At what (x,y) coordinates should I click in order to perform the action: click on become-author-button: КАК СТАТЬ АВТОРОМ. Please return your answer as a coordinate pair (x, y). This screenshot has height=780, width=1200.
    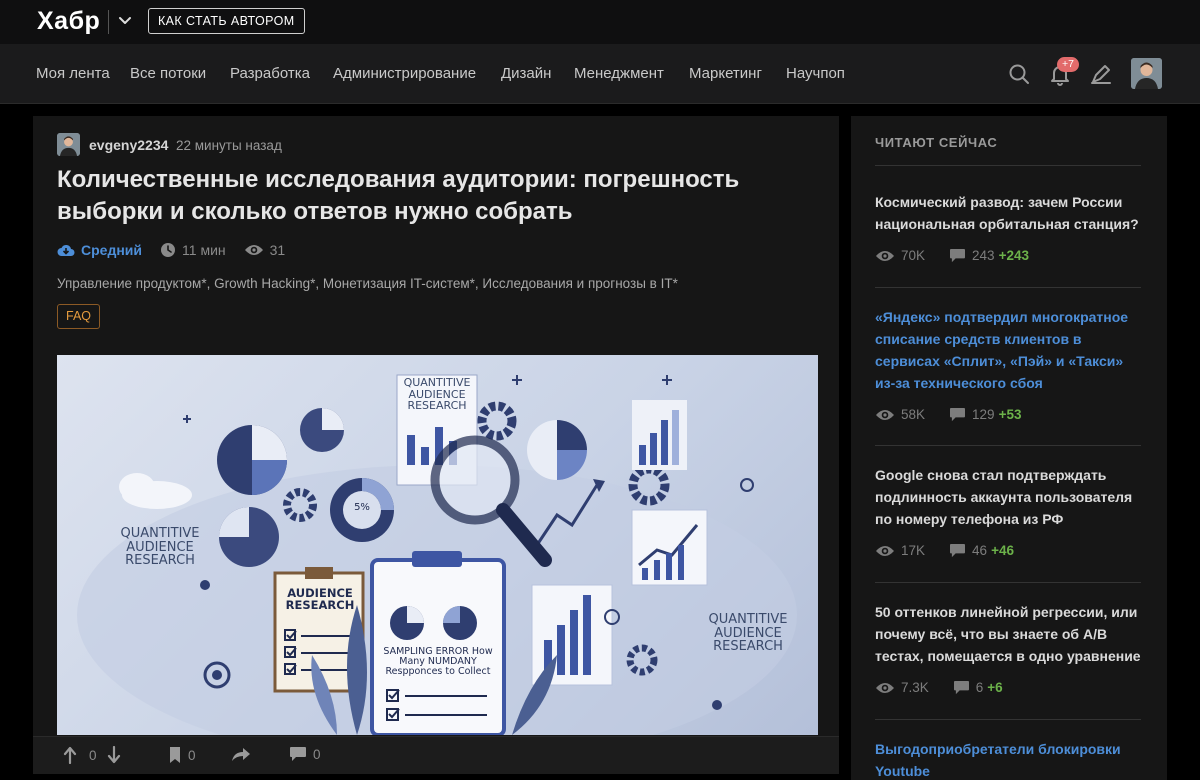
    Looking at the image, I should click on (226, 21).